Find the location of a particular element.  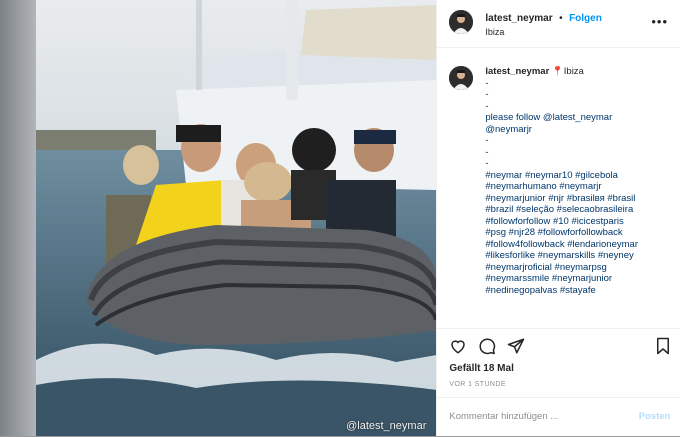

action-icons is located at coordinates (558, 346).